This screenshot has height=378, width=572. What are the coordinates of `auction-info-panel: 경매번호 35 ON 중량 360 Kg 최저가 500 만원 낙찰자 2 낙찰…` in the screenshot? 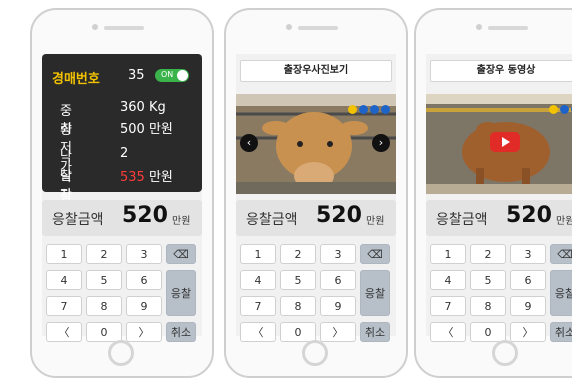 It's located at (122, 138).